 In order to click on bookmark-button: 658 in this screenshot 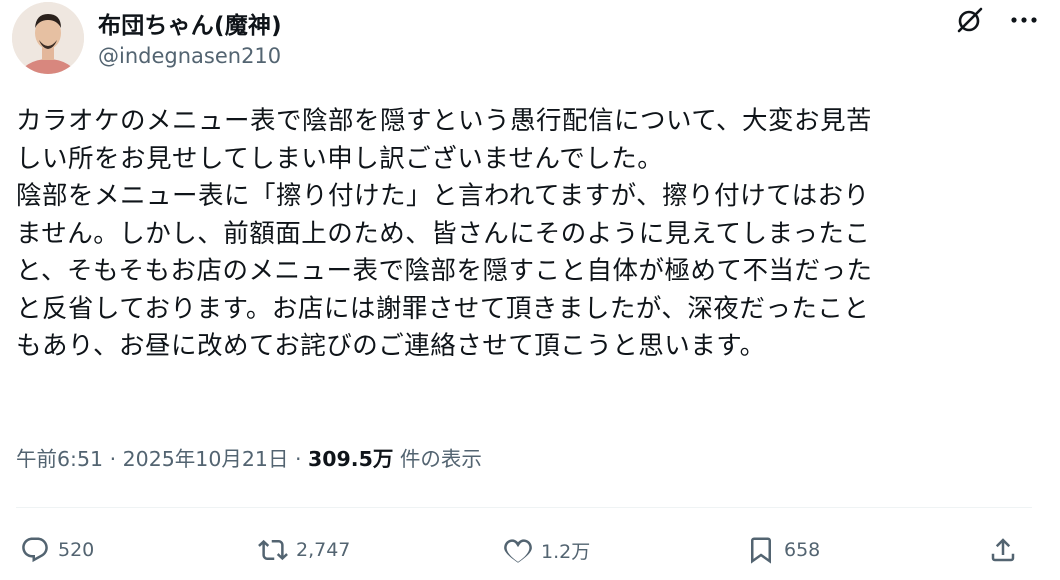, I will do `click(783, 550)`.